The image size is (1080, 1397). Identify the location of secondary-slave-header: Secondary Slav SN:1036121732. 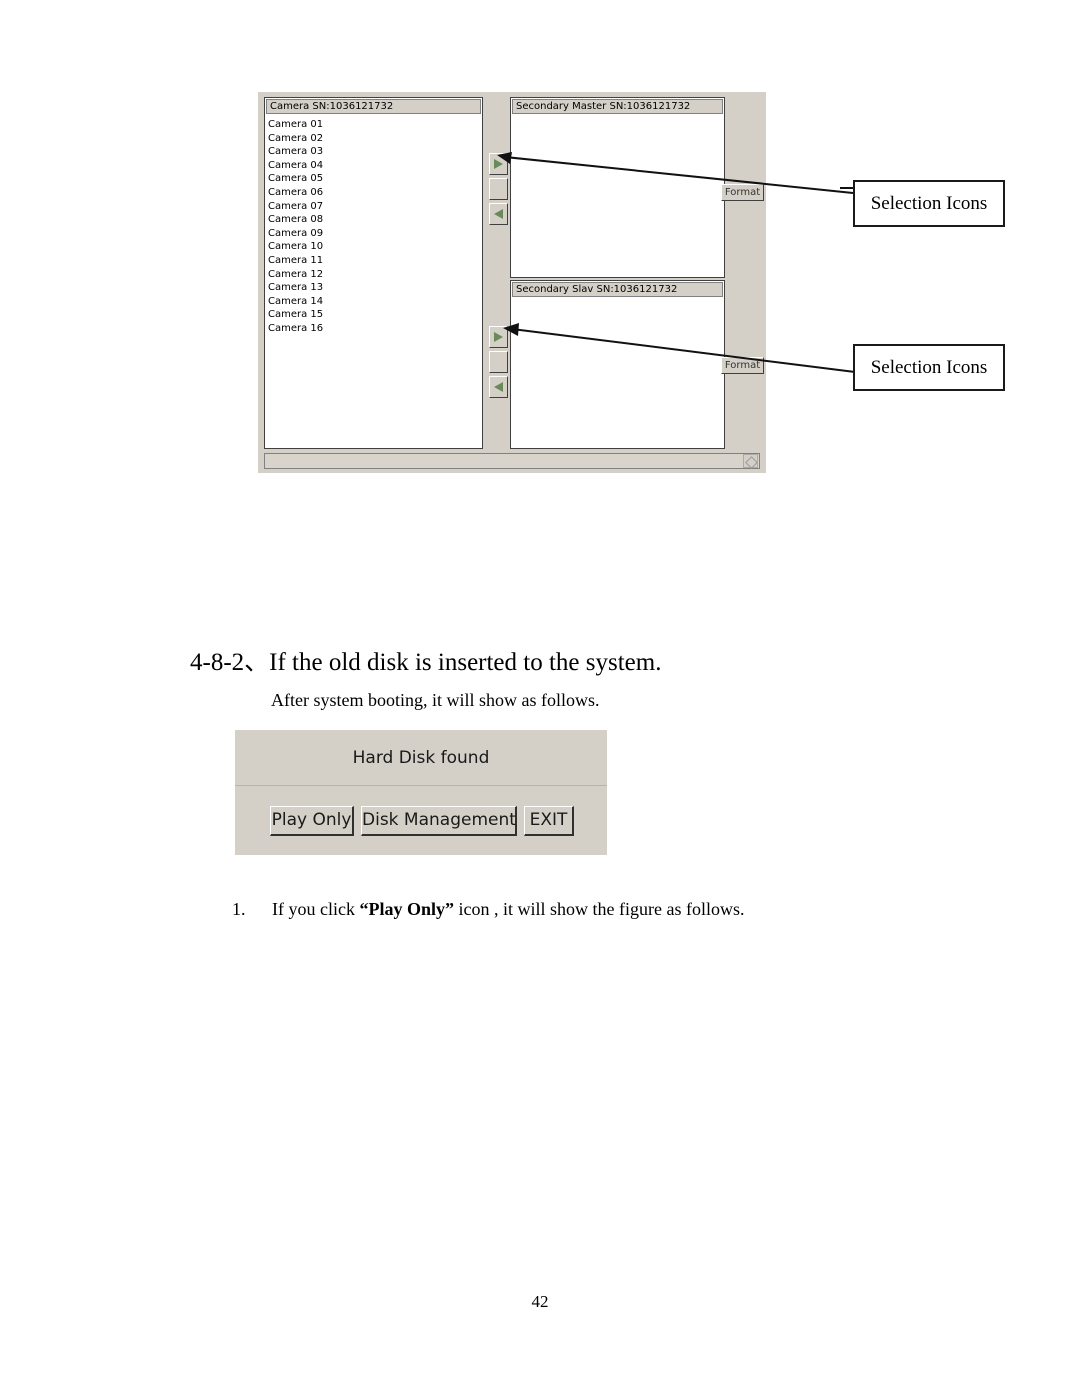
(617, 289).